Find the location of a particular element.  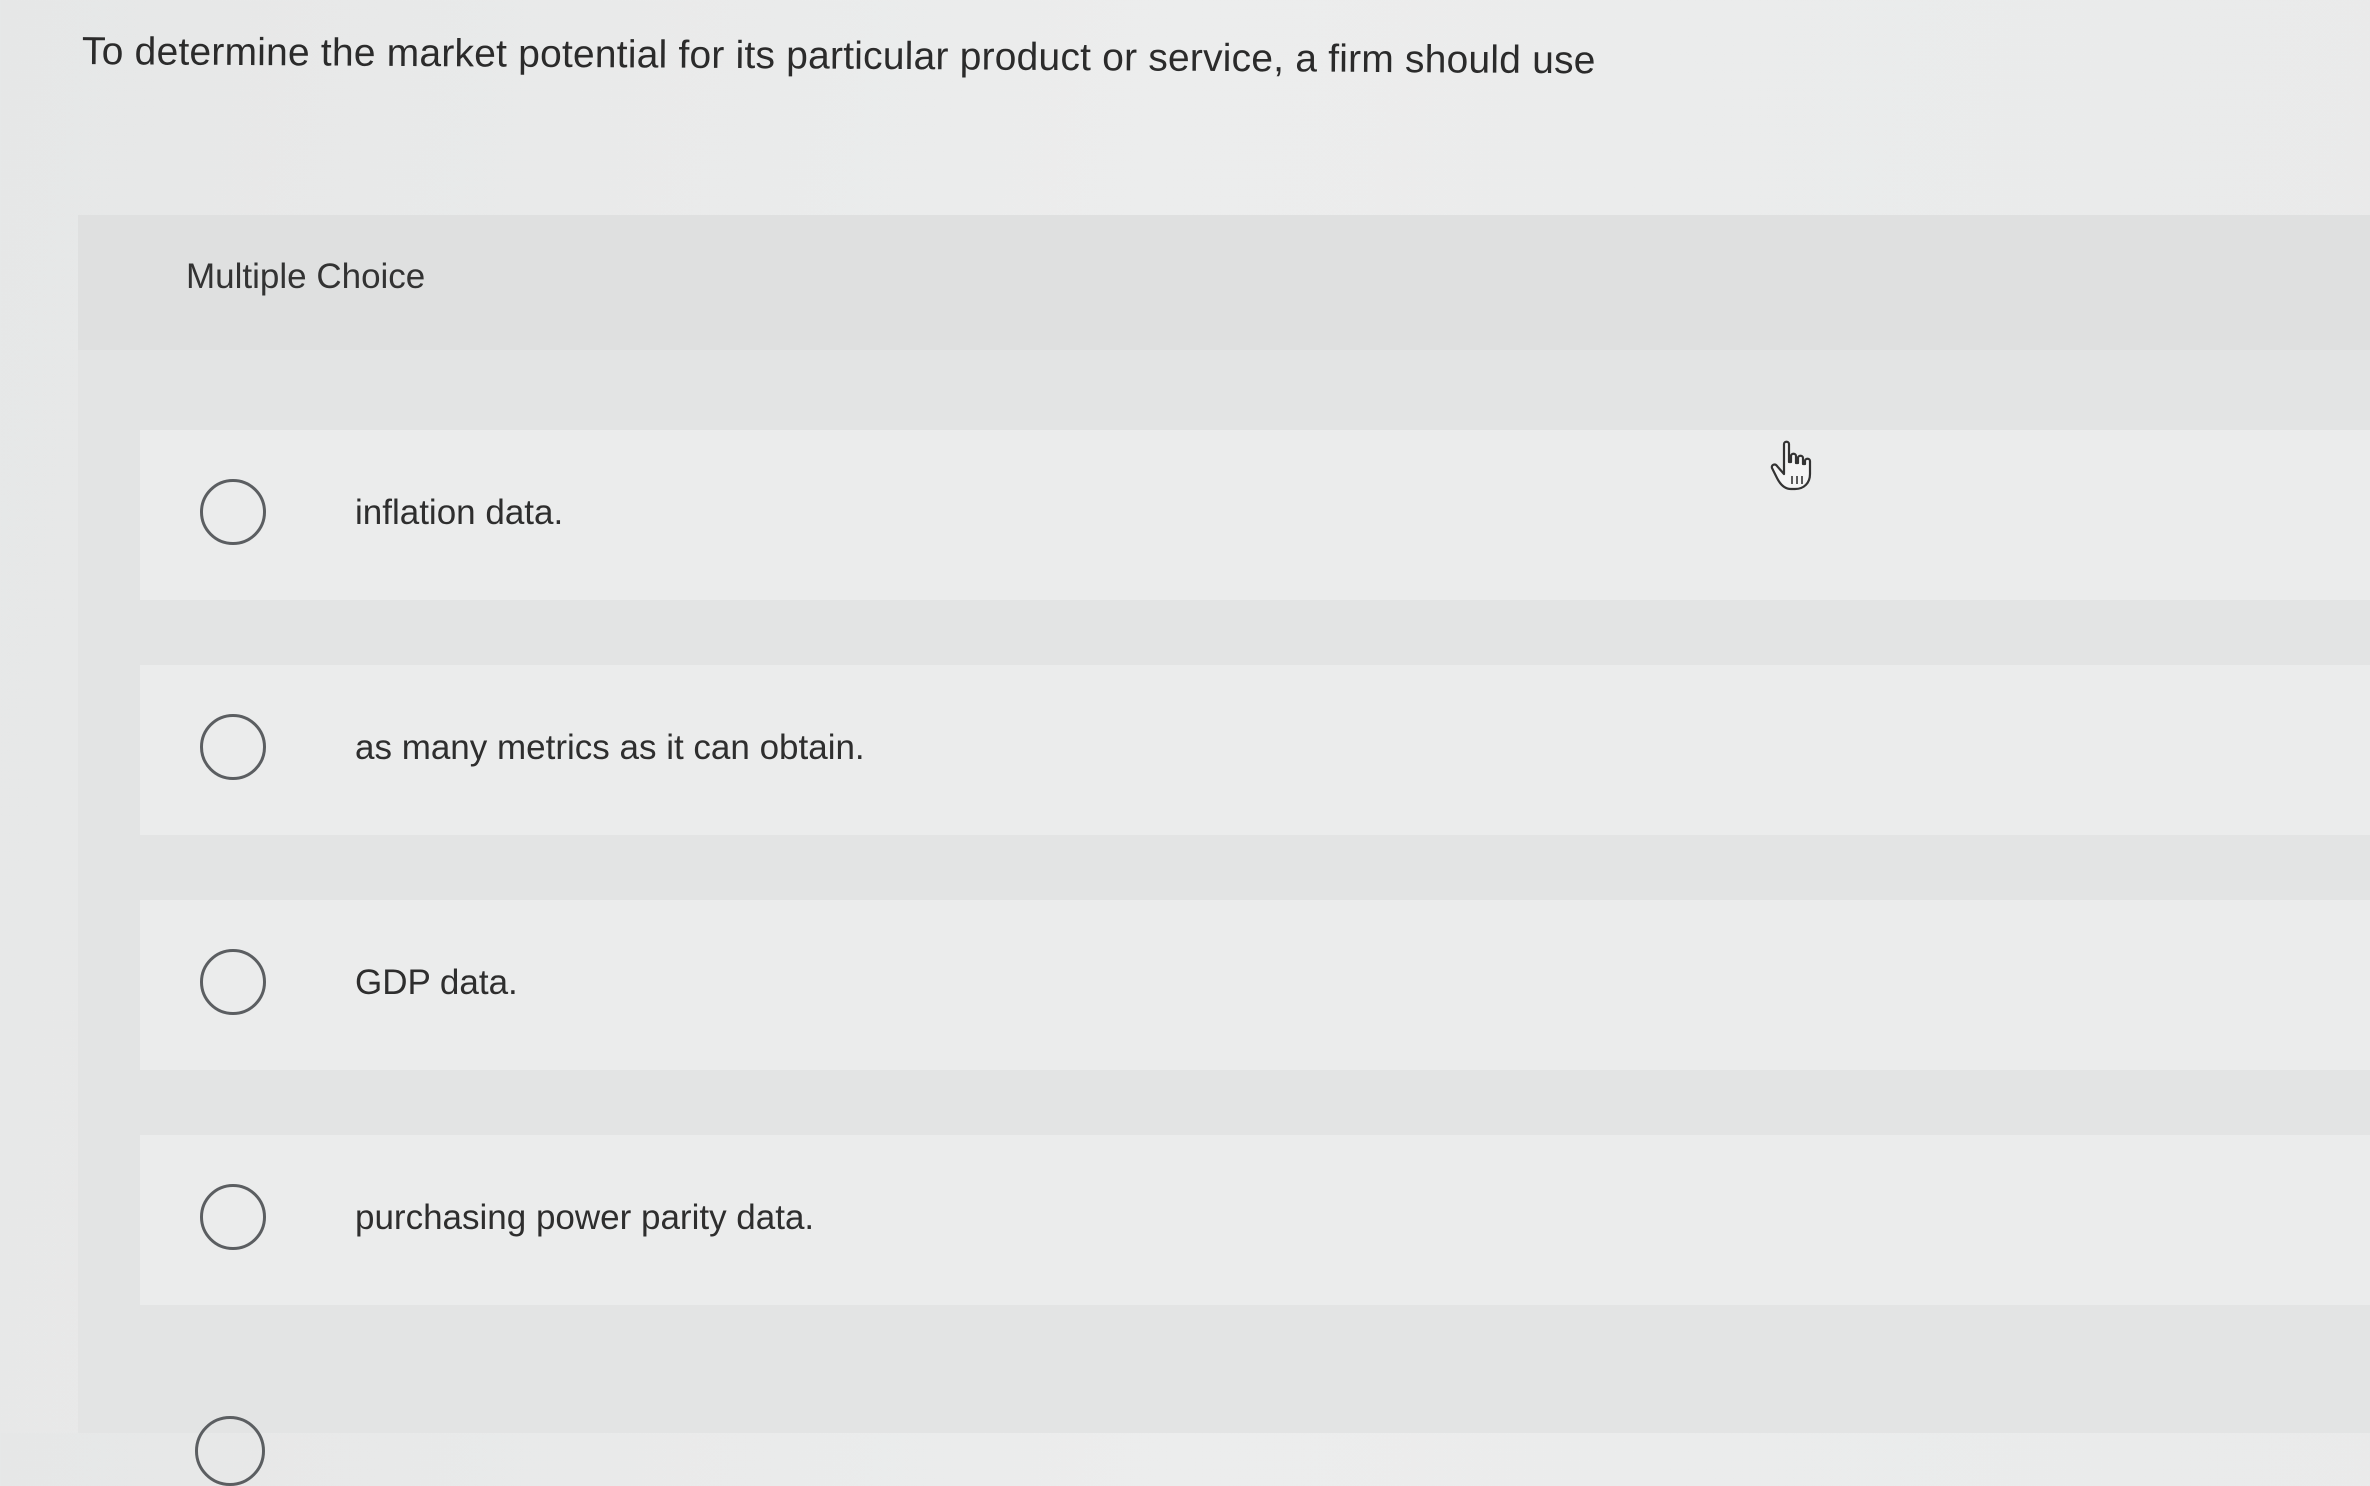

choice-label: GDP data. is located at coordinates (436, 982).